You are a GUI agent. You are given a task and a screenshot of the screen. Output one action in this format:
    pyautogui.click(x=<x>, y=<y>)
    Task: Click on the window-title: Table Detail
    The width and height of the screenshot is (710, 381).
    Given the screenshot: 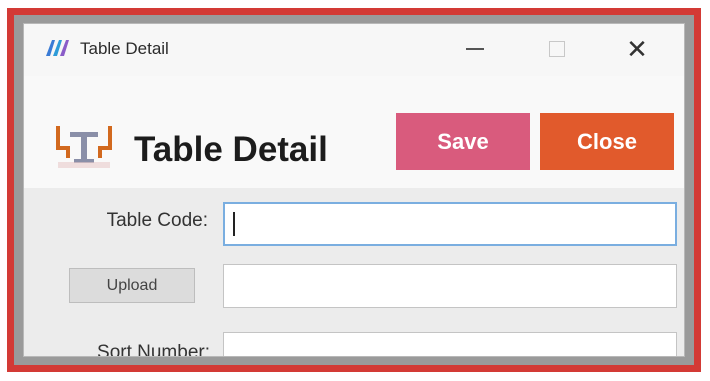 What is the action you would take?
    pyautogui.click(x=124, y=48)
    